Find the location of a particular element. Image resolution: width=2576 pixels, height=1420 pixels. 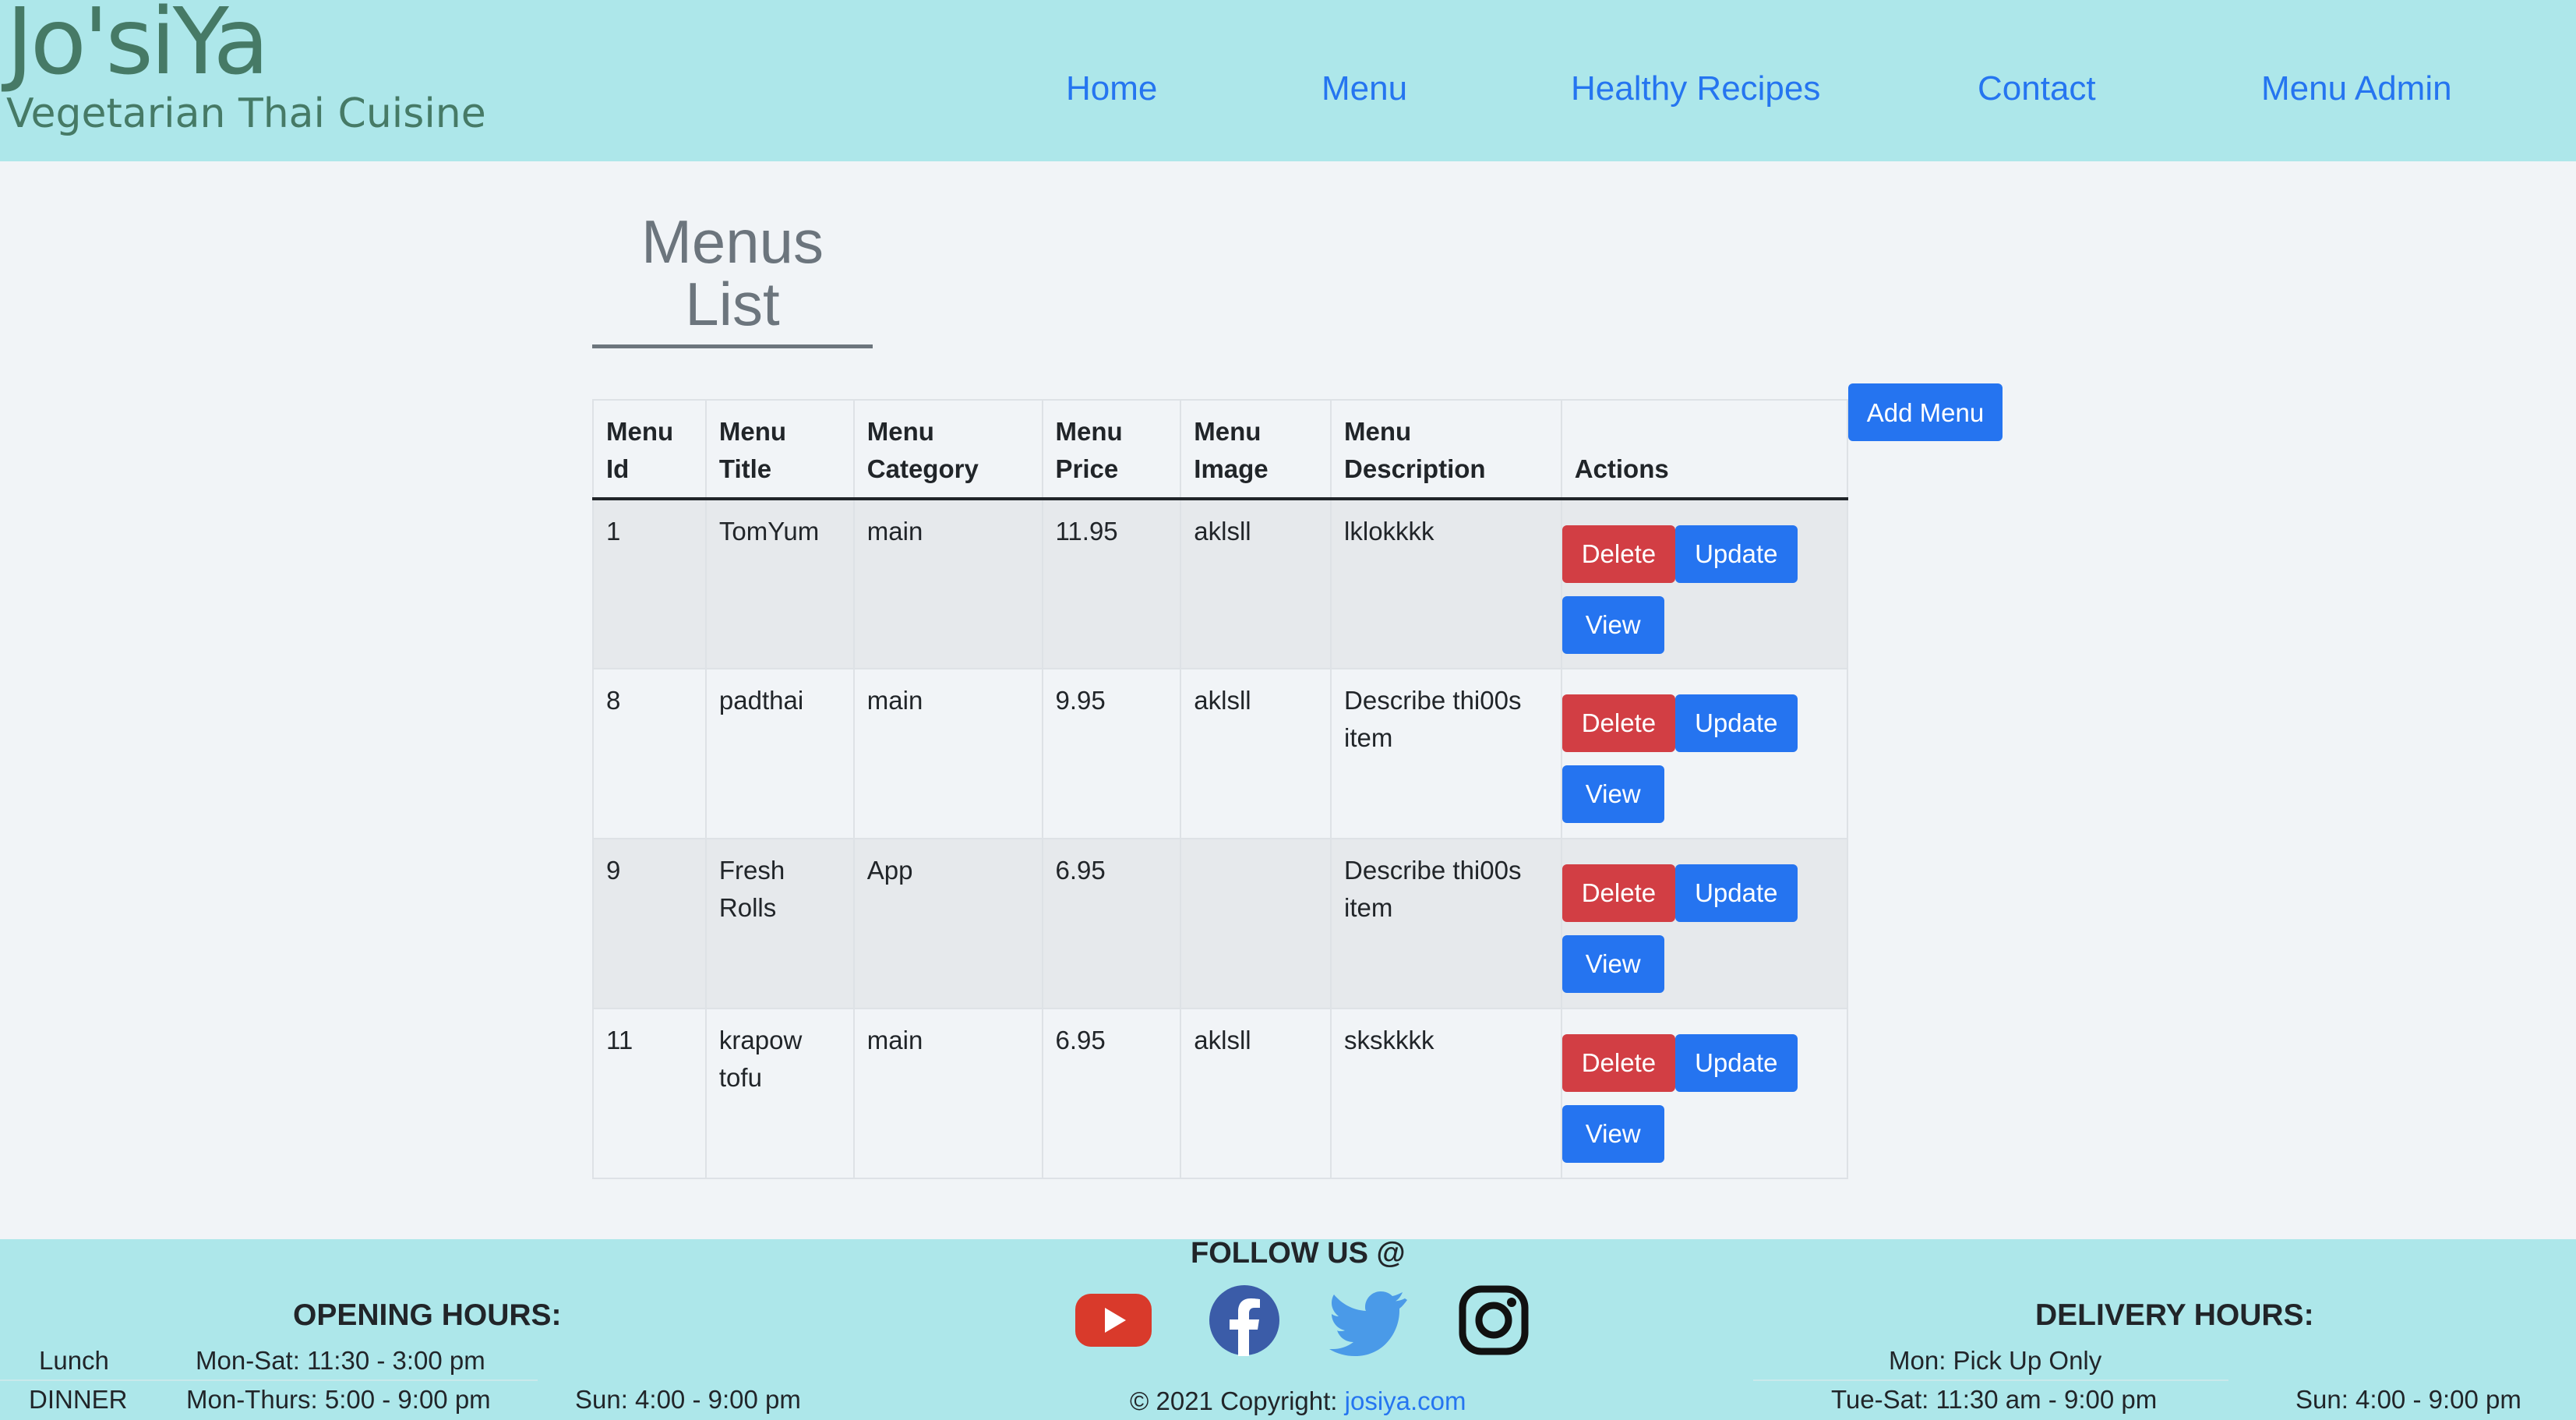

copyright: © 2021 Copyright: josiya.com is located at coordinates (1298, 1401).